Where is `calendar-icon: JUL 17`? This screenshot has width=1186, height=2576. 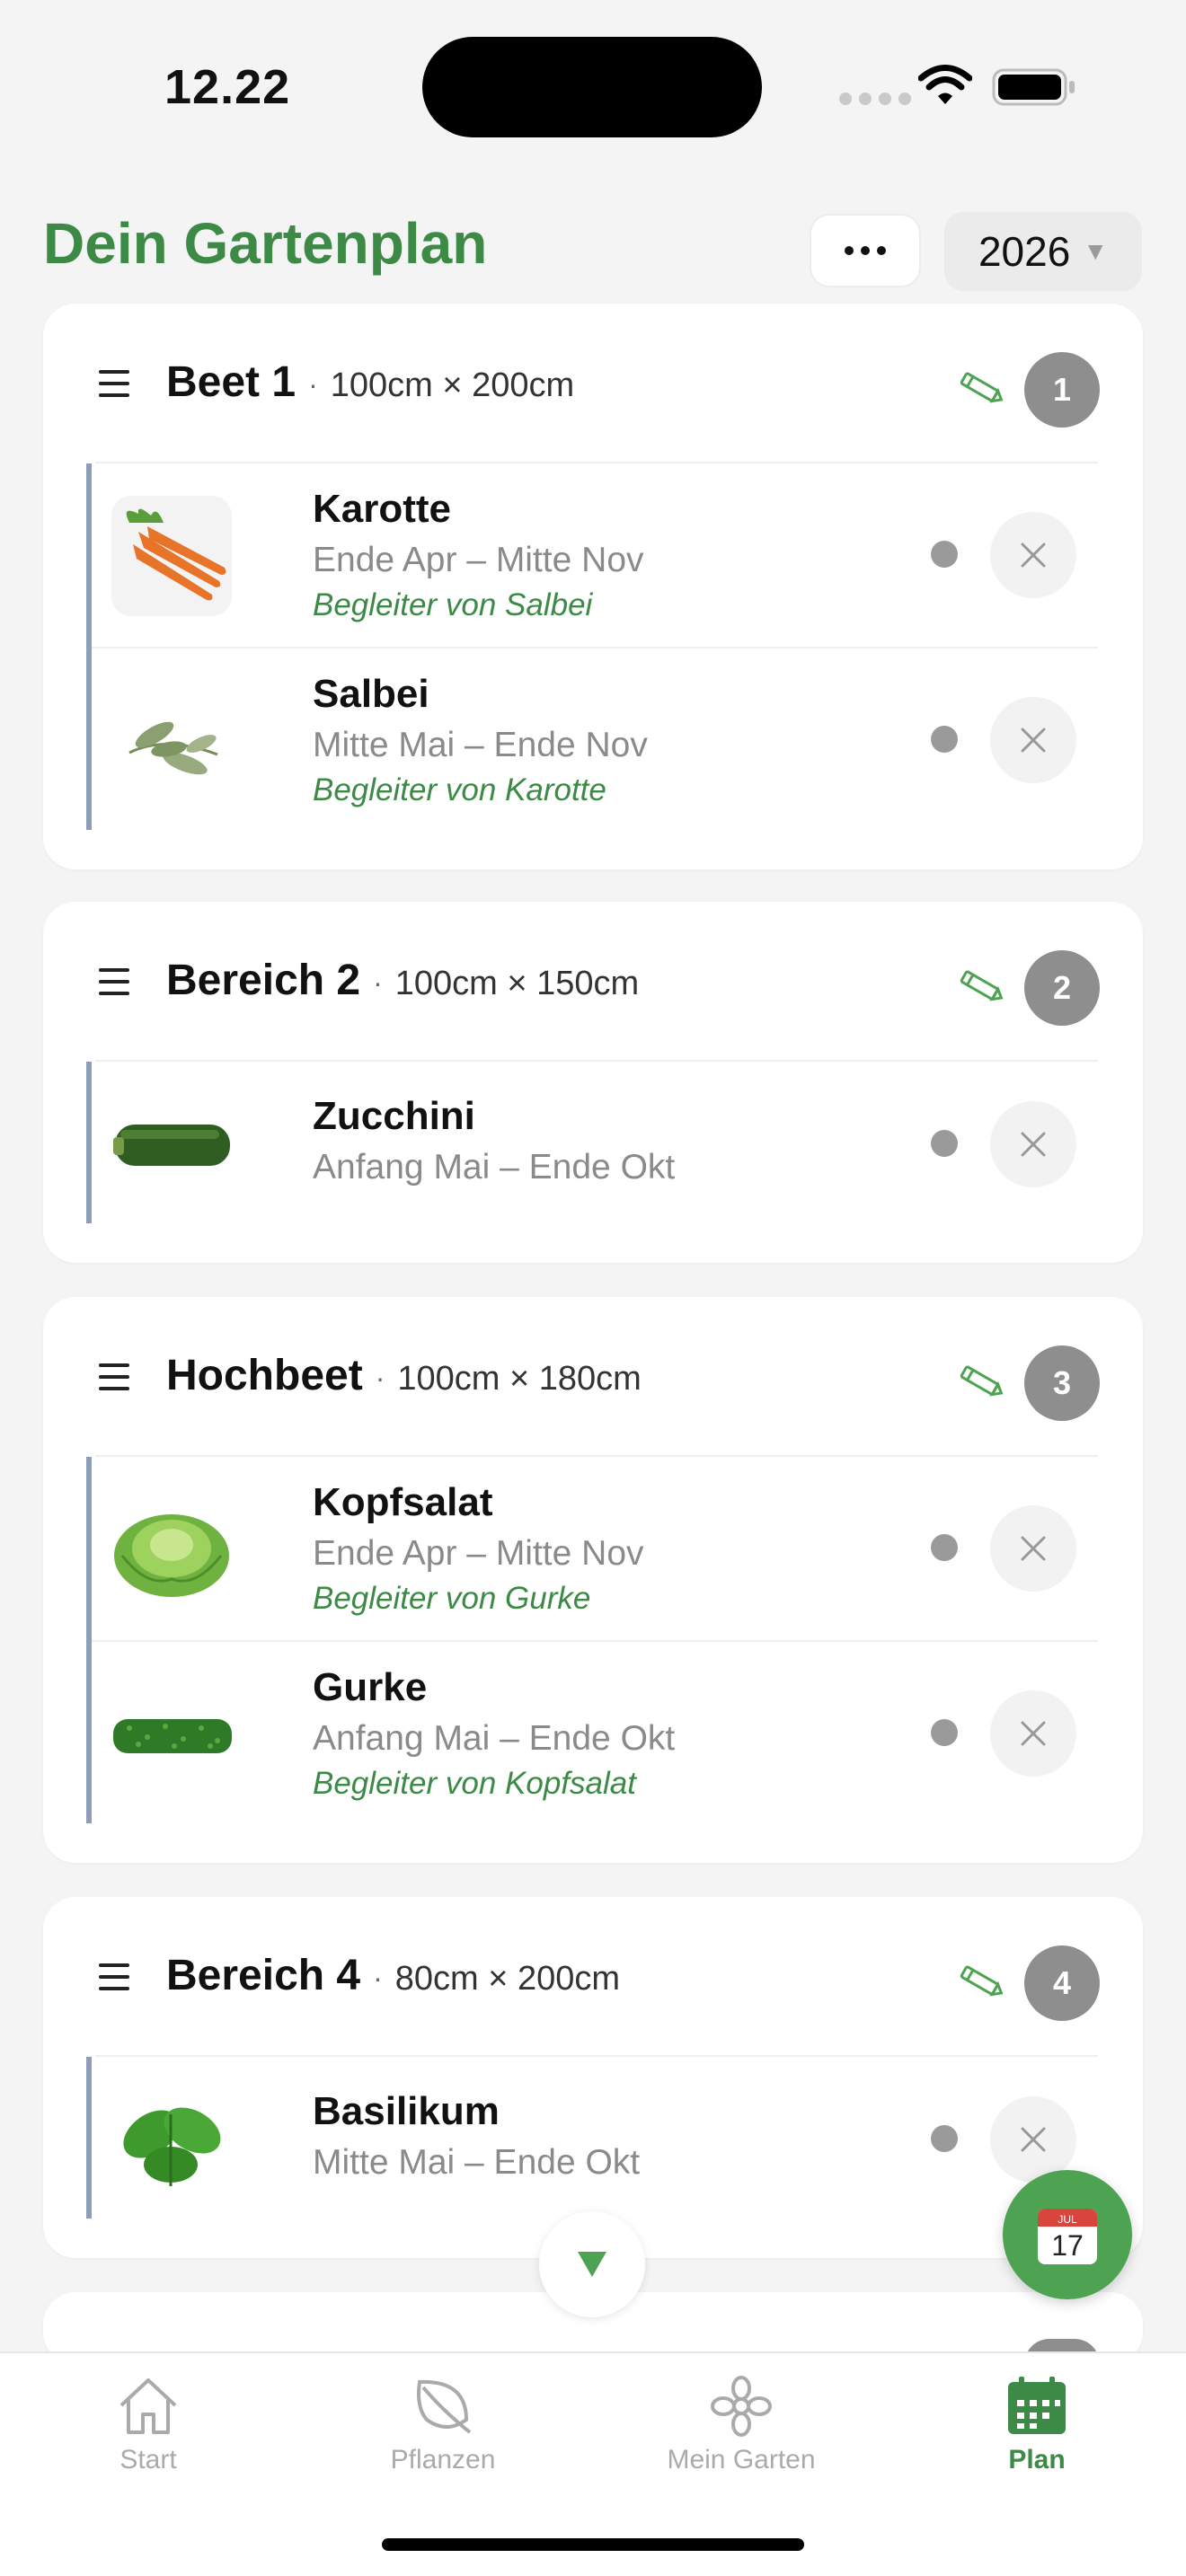
calendar-icon: JUL 17 is located at coordinates (1067, 2236).